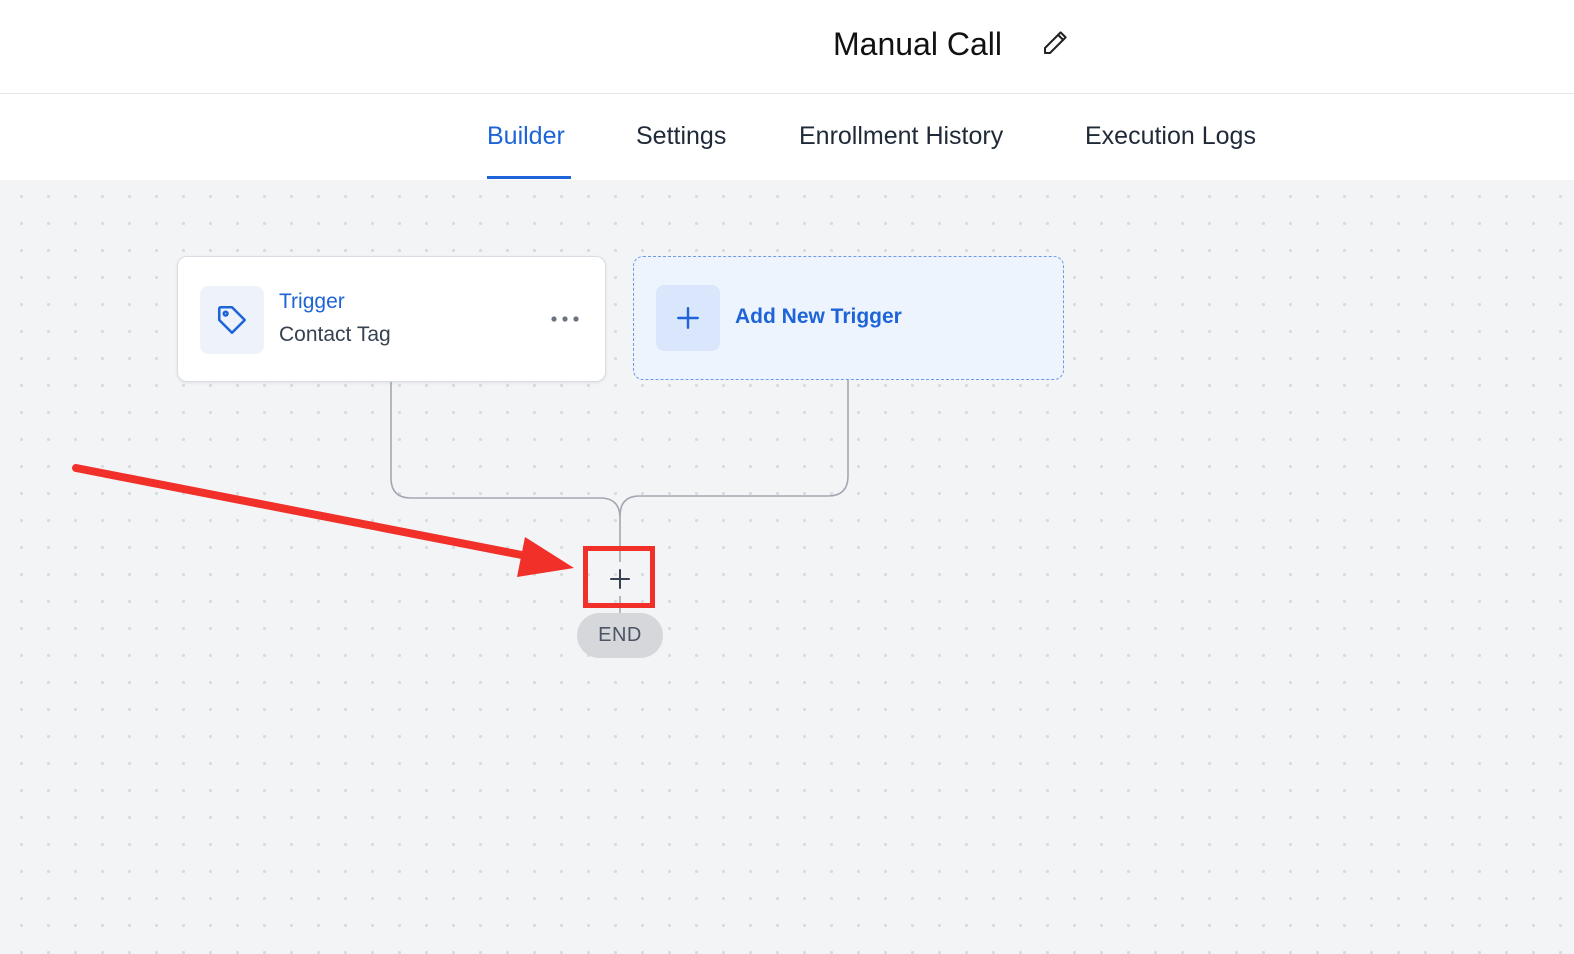 The height and width of the screenshot is (954, 1574). Describe the element at coordinates (681, 136) in the screenshot. I see `tab-settings: Settings` at that location.